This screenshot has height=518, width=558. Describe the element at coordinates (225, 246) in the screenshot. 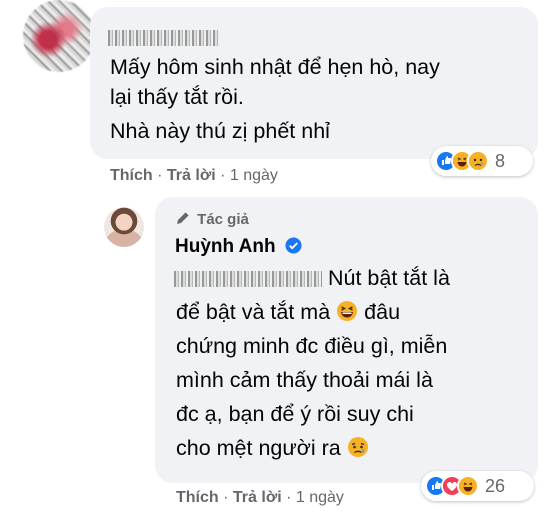

I see `author-name-text: Huỳnh Anh` at that location.